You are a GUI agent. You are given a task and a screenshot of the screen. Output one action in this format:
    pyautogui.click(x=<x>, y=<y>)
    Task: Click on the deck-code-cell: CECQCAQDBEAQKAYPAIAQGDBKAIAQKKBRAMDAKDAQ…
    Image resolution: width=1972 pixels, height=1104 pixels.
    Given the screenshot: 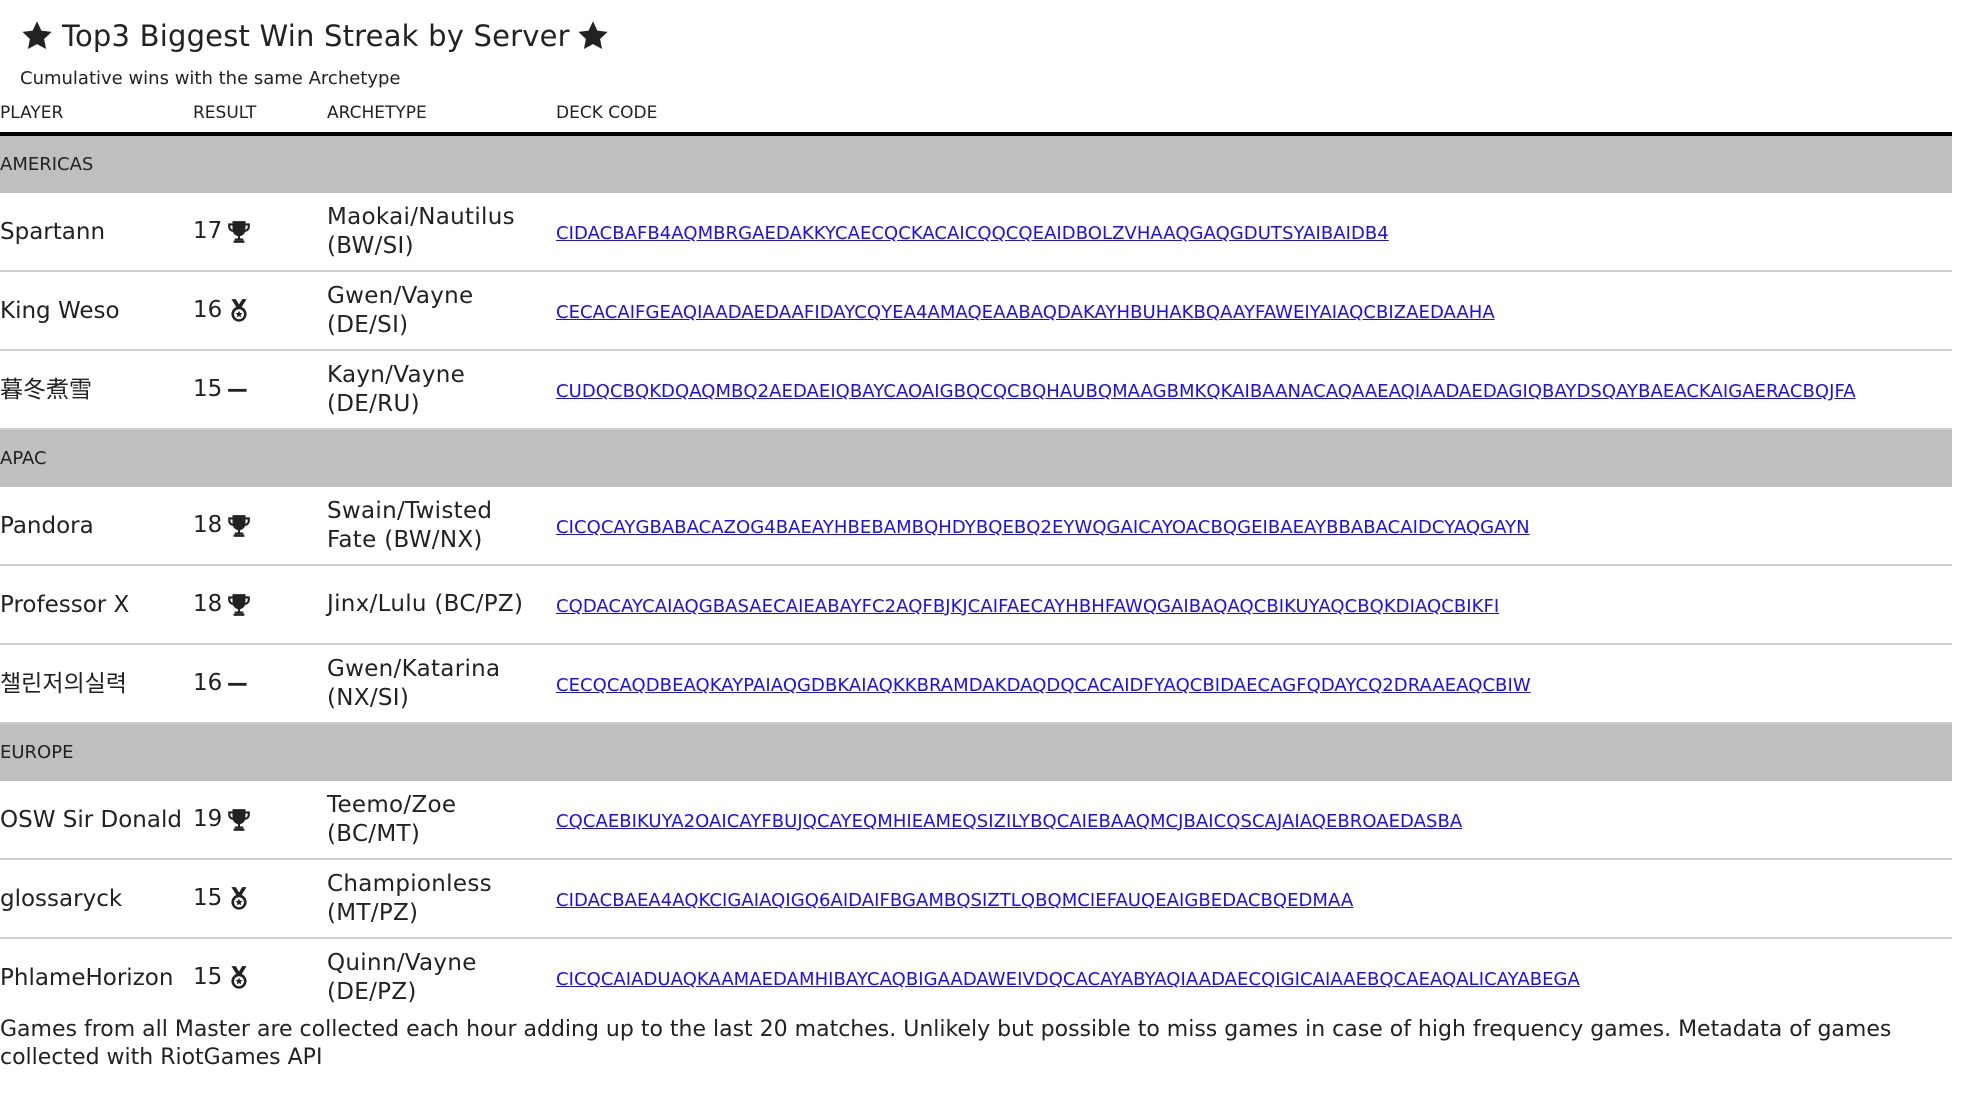 What is the action you would take?
    pyautogui.click(x=1249, y=684)
    